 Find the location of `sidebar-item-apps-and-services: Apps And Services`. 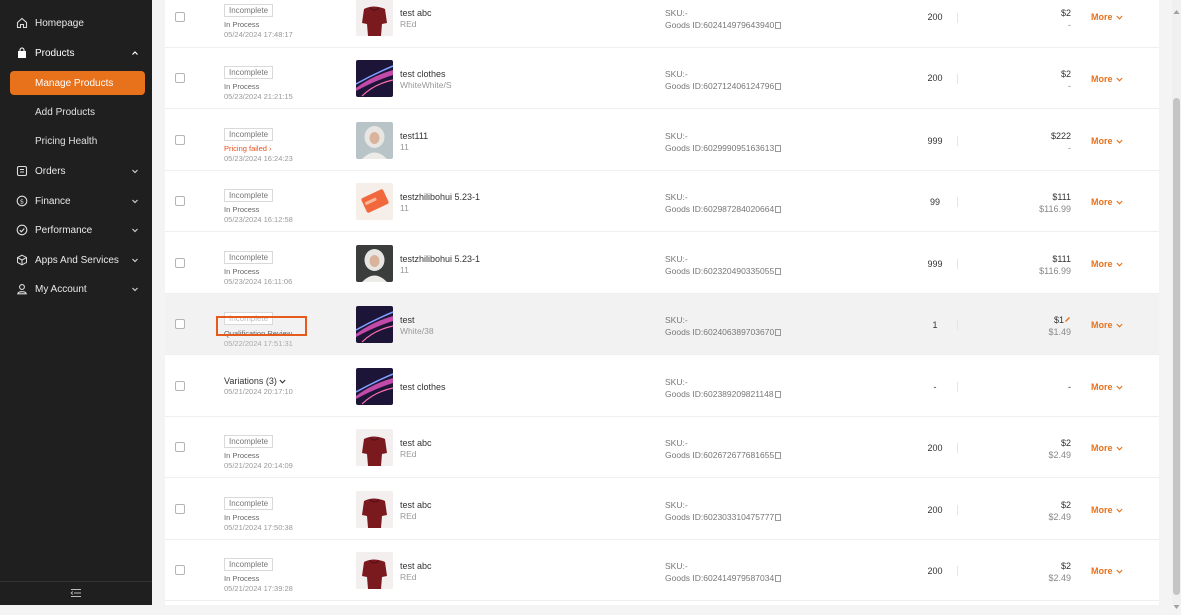

sidebar-item-apps-and-services: Apps And Services is located at coordinates (76, 260).